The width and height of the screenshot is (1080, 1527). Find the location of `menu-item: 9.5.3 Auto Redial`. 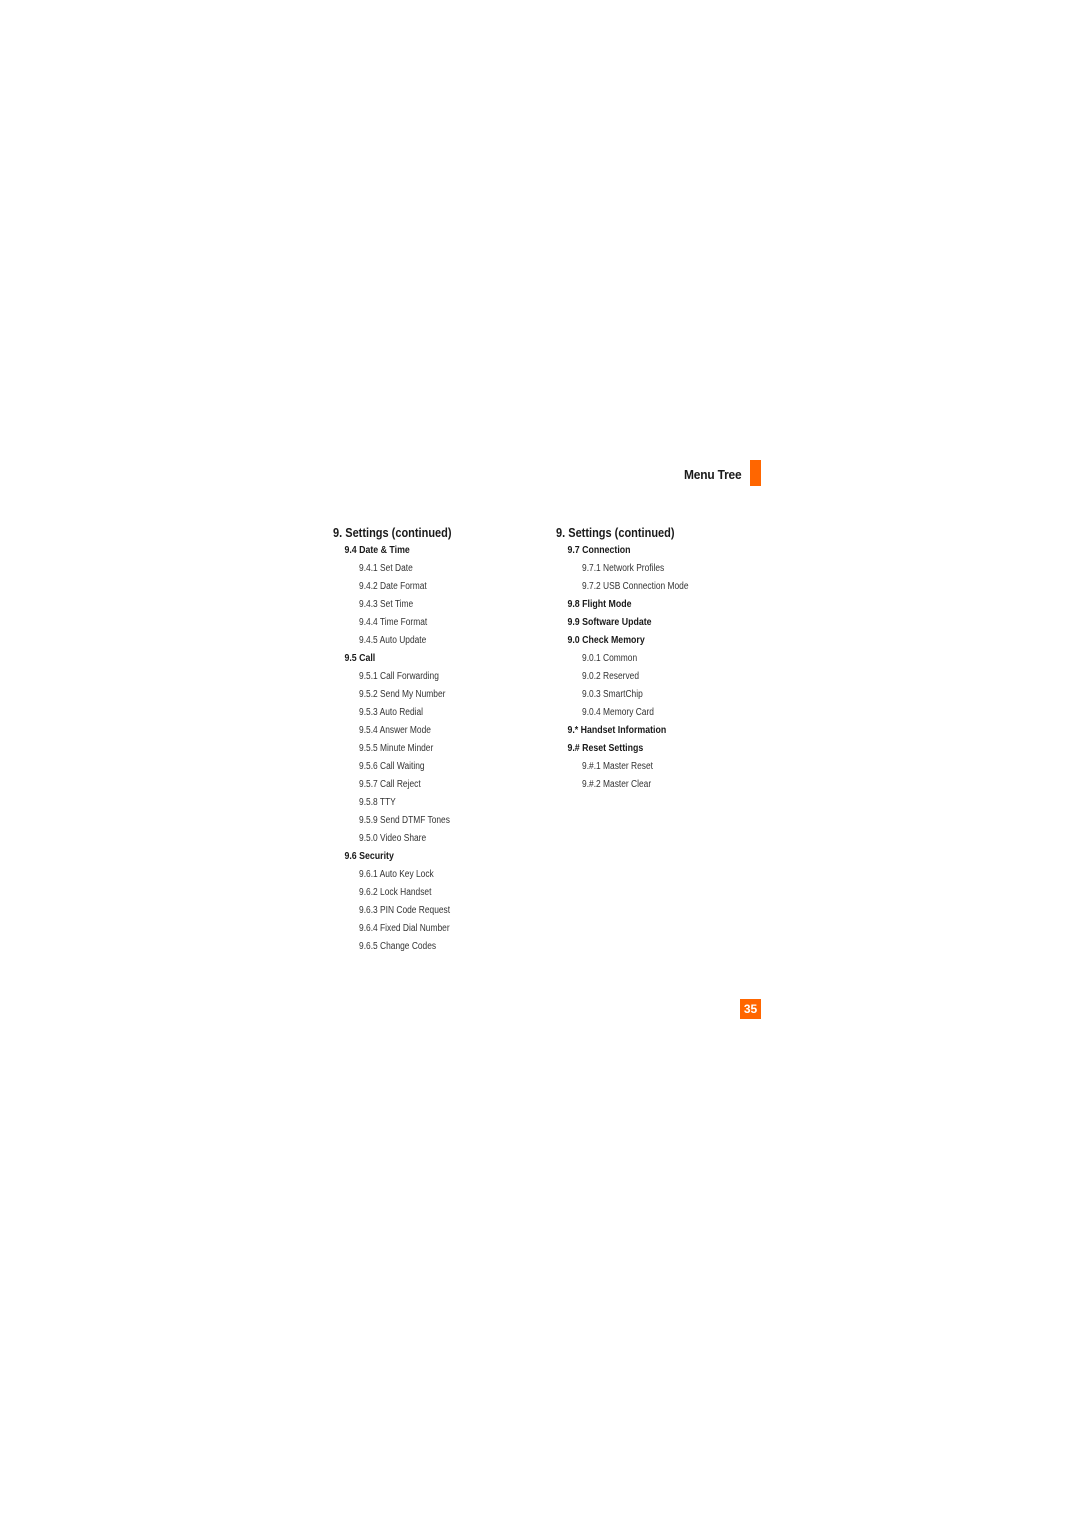

menu-item: 9.5.3 Auto Redial is located at coordinates (391, 712).